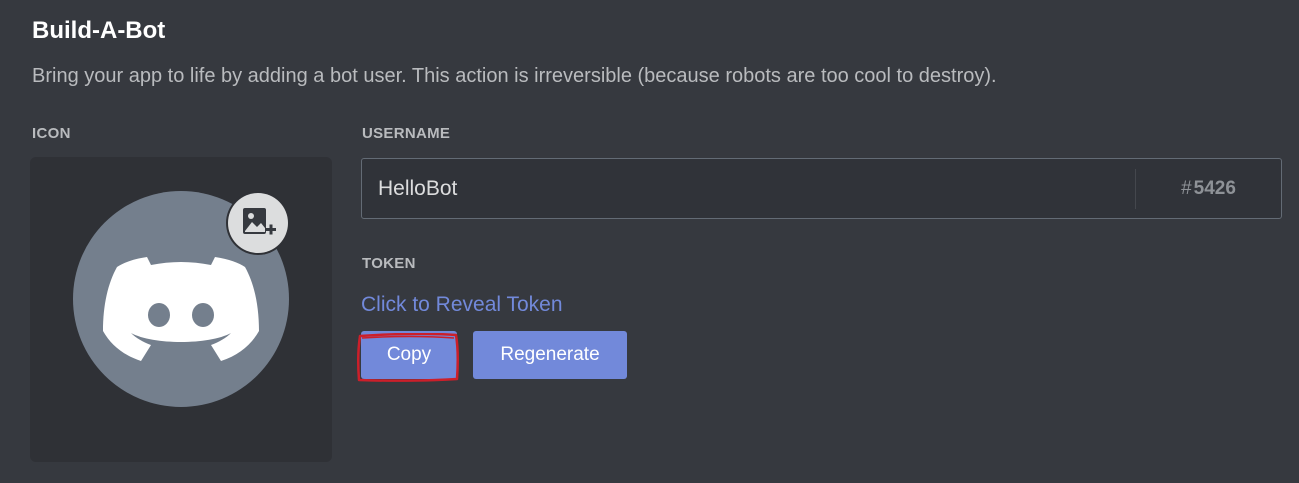 The height and width of the screenshot is (483, 1299). Describe the element at coordinates (462, 305) in the screenshot. I see `reveal-token-link: Click to Reveal Token` at that location.